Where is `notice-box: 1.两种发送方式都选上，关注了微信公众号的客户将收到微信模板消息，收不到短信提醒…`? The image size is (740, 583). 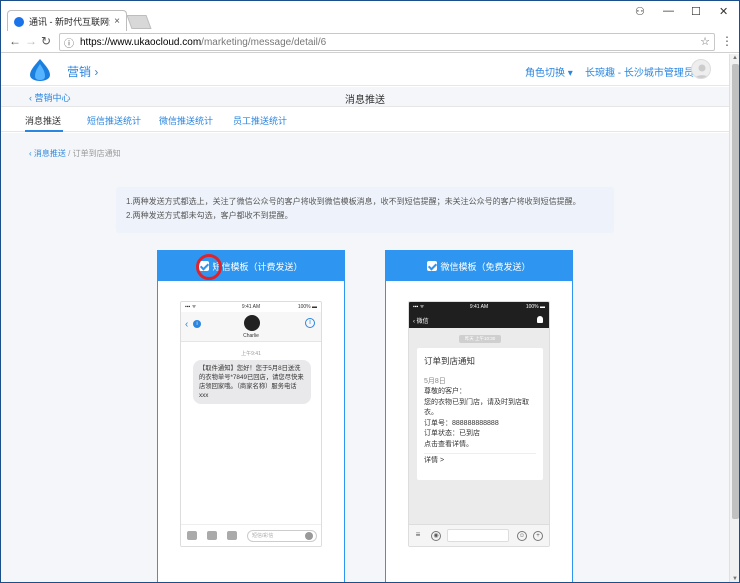 notice-box: 1.两种发送方式都选上，关注了微信公众号的客户将收到微信模板消息，收不到短信提醒… is located at coordinates (365, 210).